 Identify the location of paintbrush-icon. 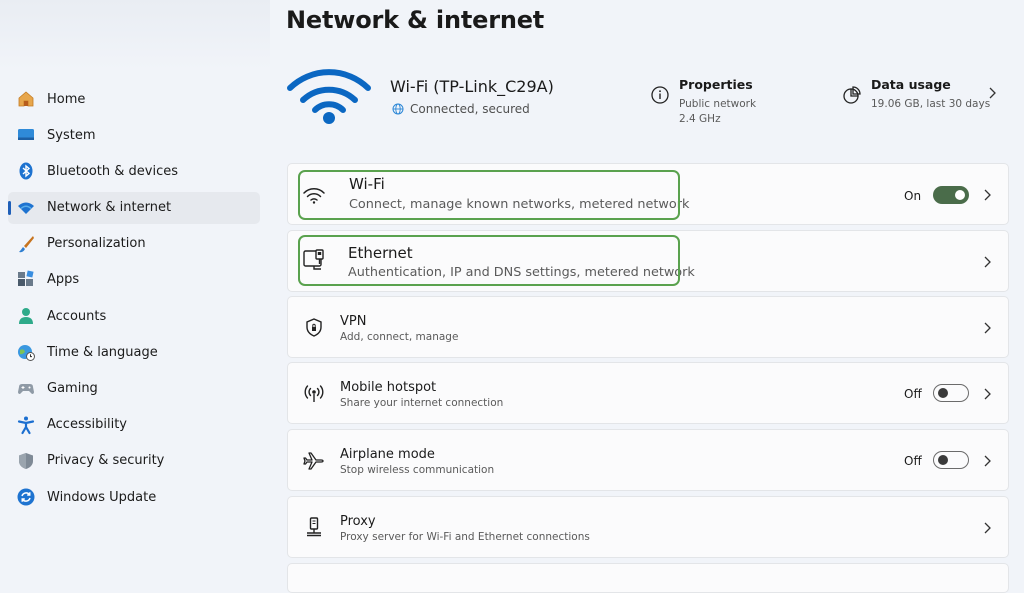
(26, 244).